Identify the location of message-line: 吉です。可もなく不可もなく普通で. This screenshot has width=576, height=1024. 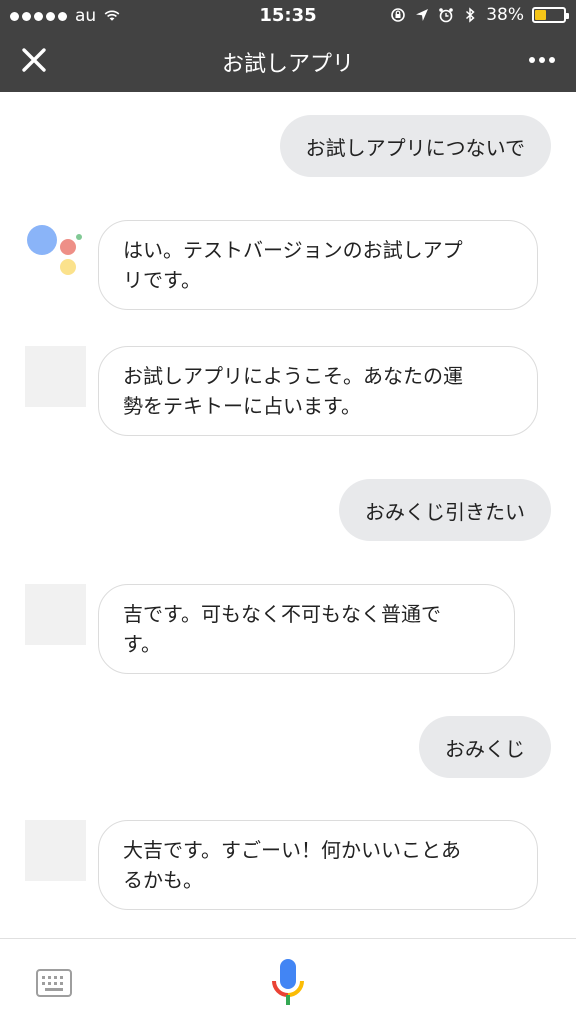
(282, 614).